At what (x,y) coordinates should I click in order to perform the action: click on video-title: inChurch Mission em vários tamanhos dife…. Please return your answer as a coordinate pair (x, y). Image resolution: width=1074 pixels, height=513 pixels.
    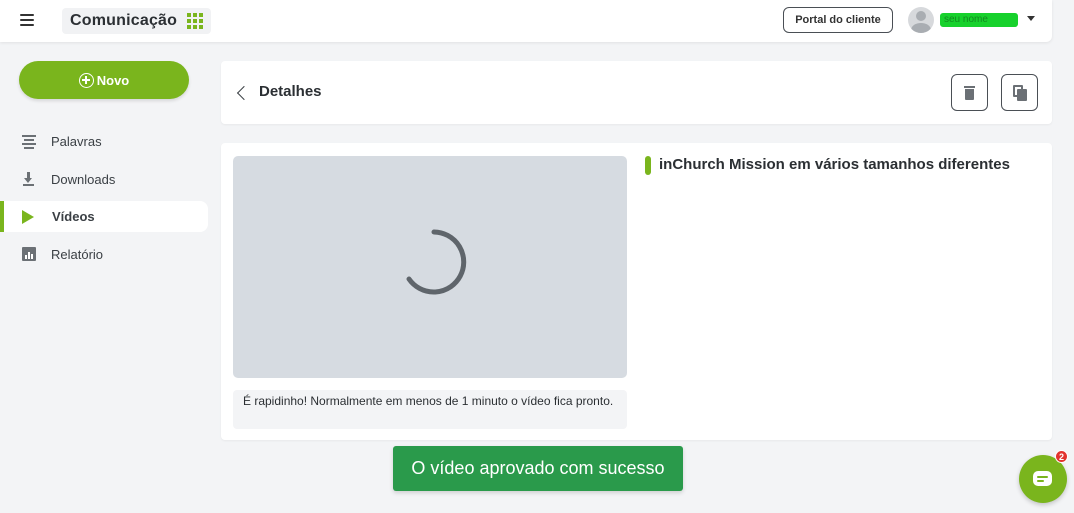
    Looking at the image, I should click on (834, 164).